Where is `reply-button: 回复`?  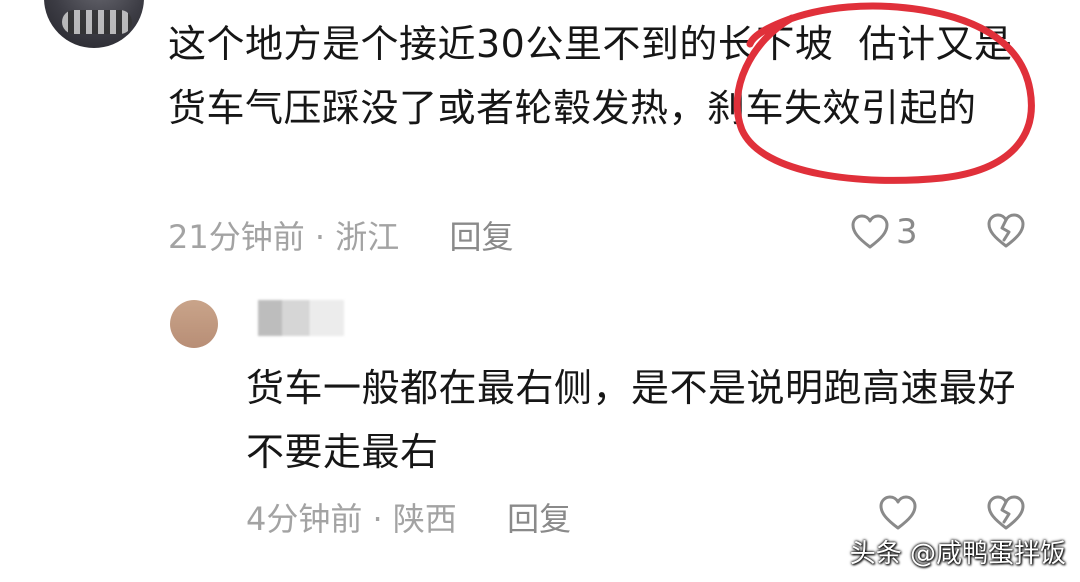 reply-button: 回复 is located at coordinates (481, 237).